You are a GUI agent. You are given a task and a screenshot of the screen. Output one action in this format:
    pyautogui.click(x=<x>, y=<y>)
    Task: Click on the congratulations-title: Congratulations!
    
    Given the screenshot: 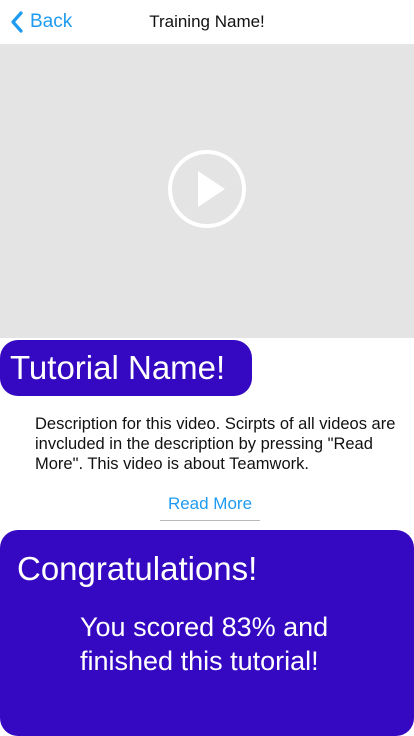 What is the action you would take?
    pyautogui.click(x=137, y=568)
    